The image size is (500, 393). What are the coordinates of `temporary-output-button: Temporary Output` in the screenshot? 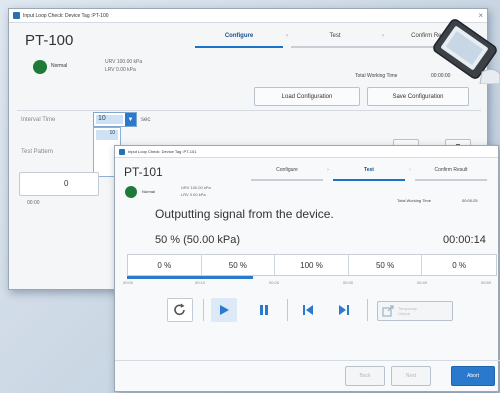 It's located at (415, 311).